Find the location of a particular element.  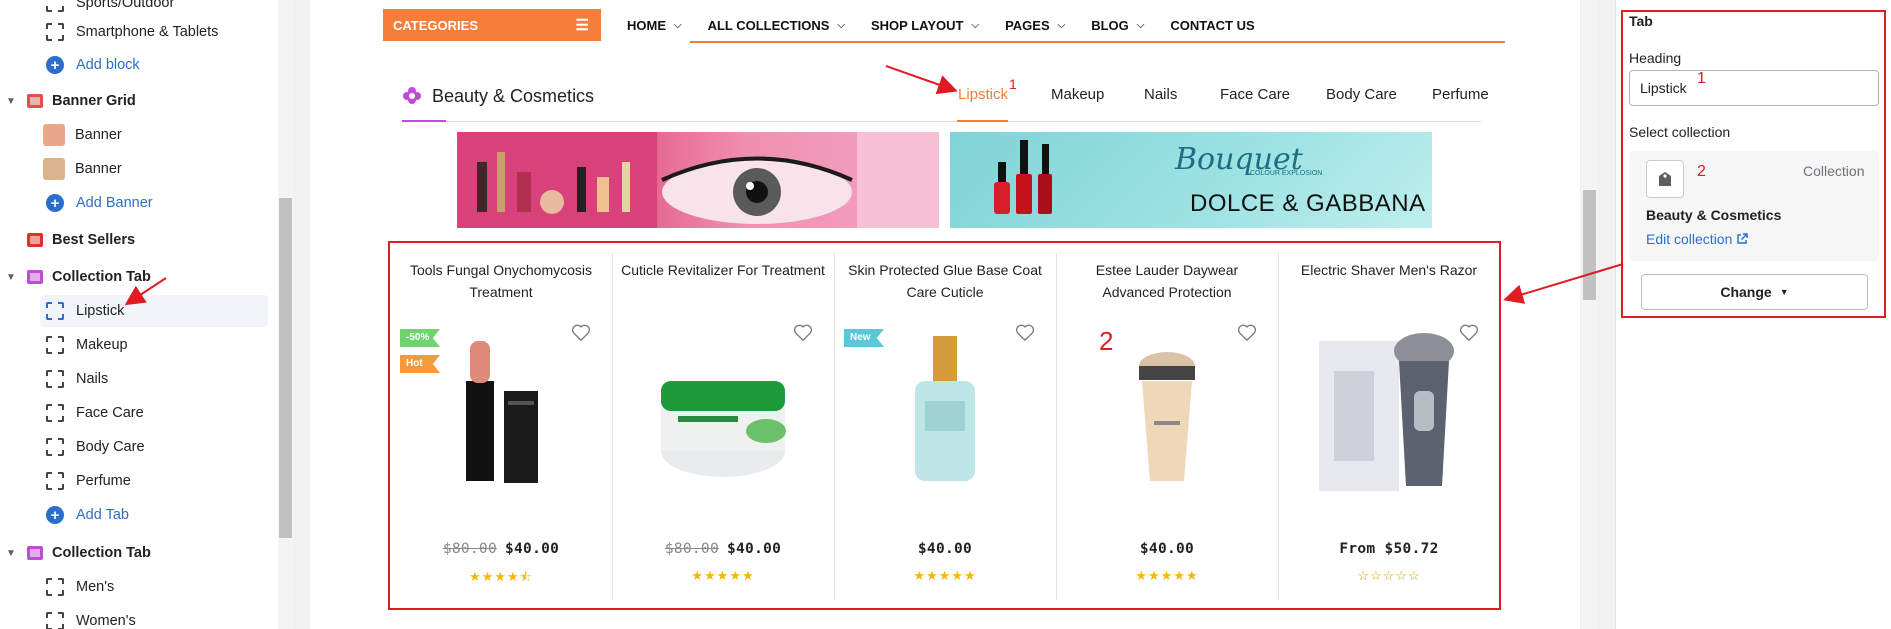

nav-all-collections: ALL COLLECTIONS ⌵ is located at coordinates (776, 25).